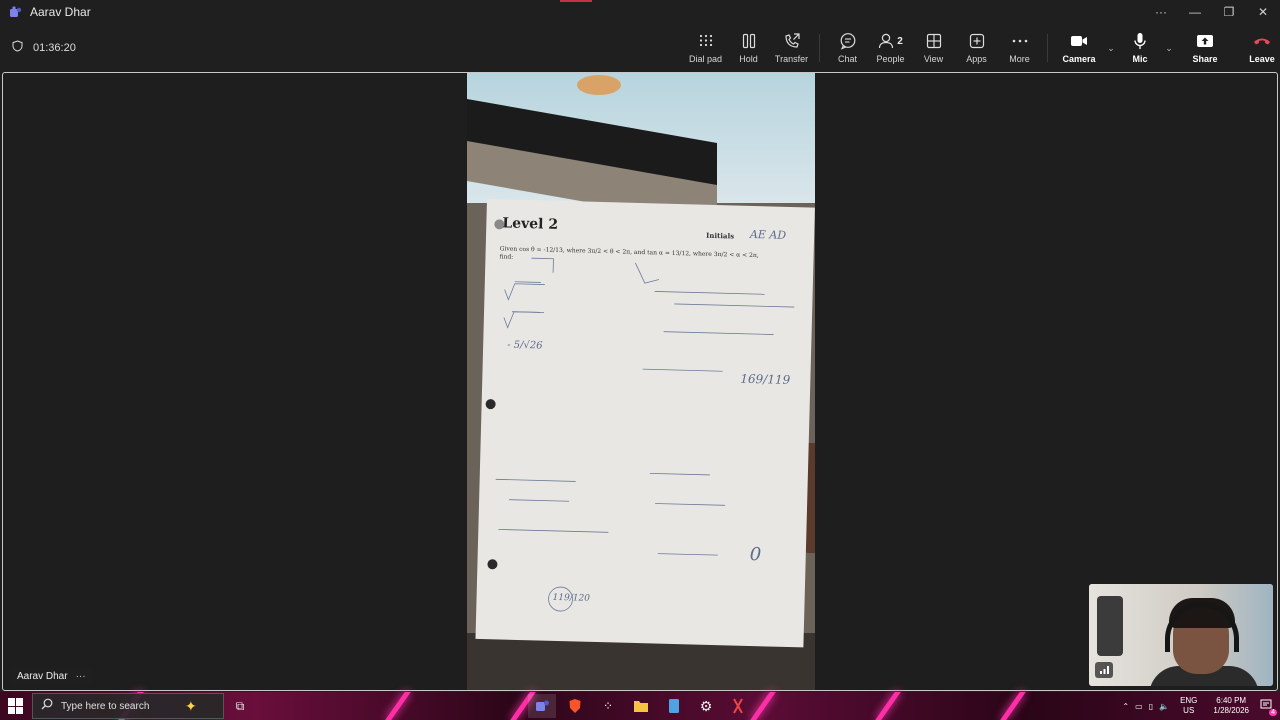 The image size is (1280, 720). Describe the element at coordinates (1125, 706) in the screenshot. I see `tray-overflow-chevron-icon: ⌃` at that location.